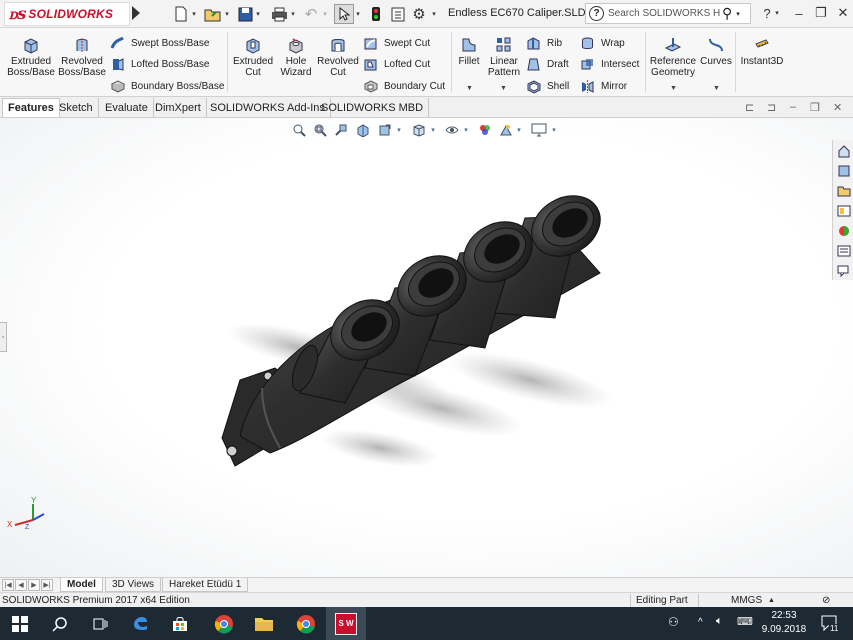  Describe the element at coordinates (547, 86) in the screenshot. I see `shell-button: Shell` at that location.